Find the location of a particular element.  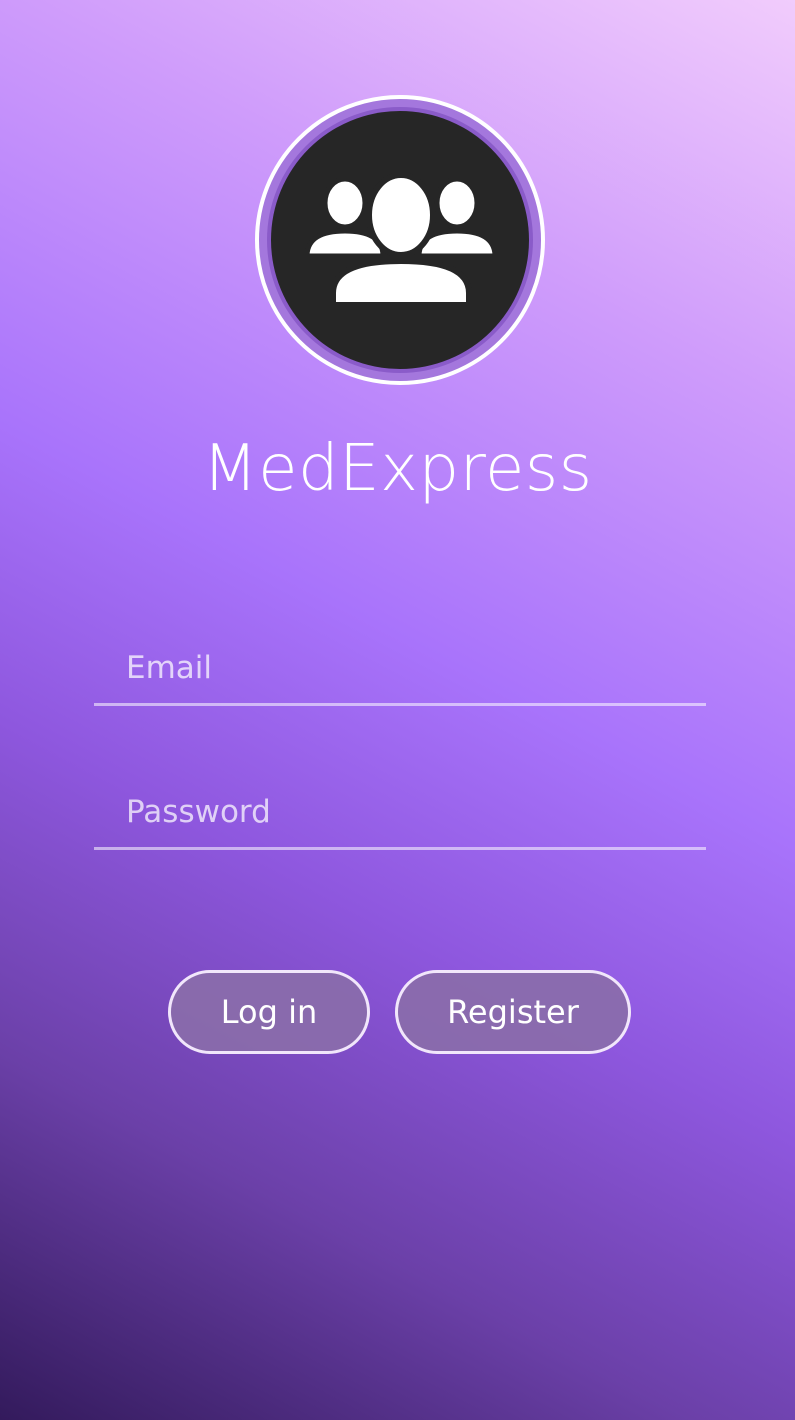

password-field-container is located at coordinates (400, 813).